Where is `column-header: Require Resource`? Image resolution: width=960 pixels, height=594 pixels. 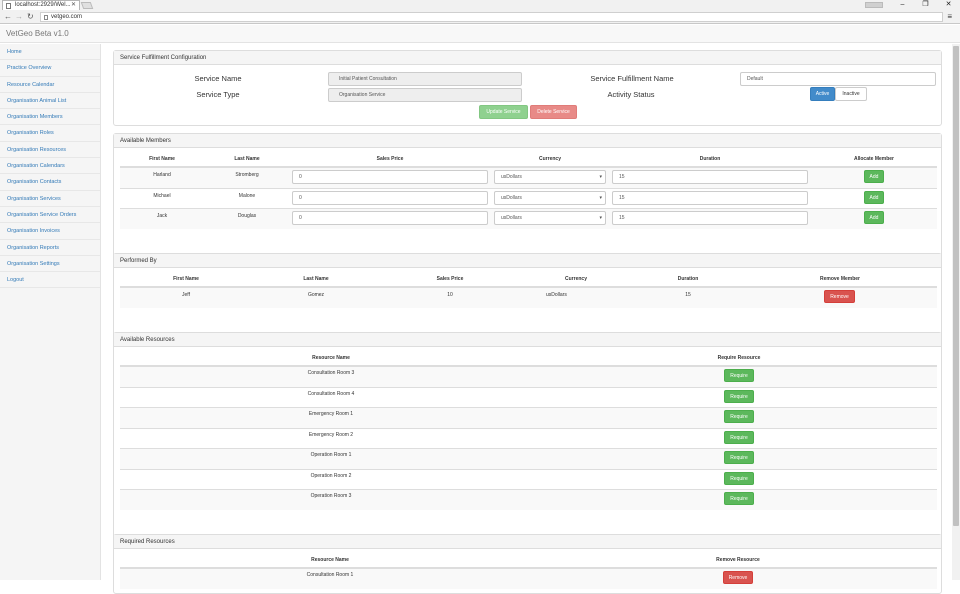
column-header: Require Resource is located at coordinates (739, 358).